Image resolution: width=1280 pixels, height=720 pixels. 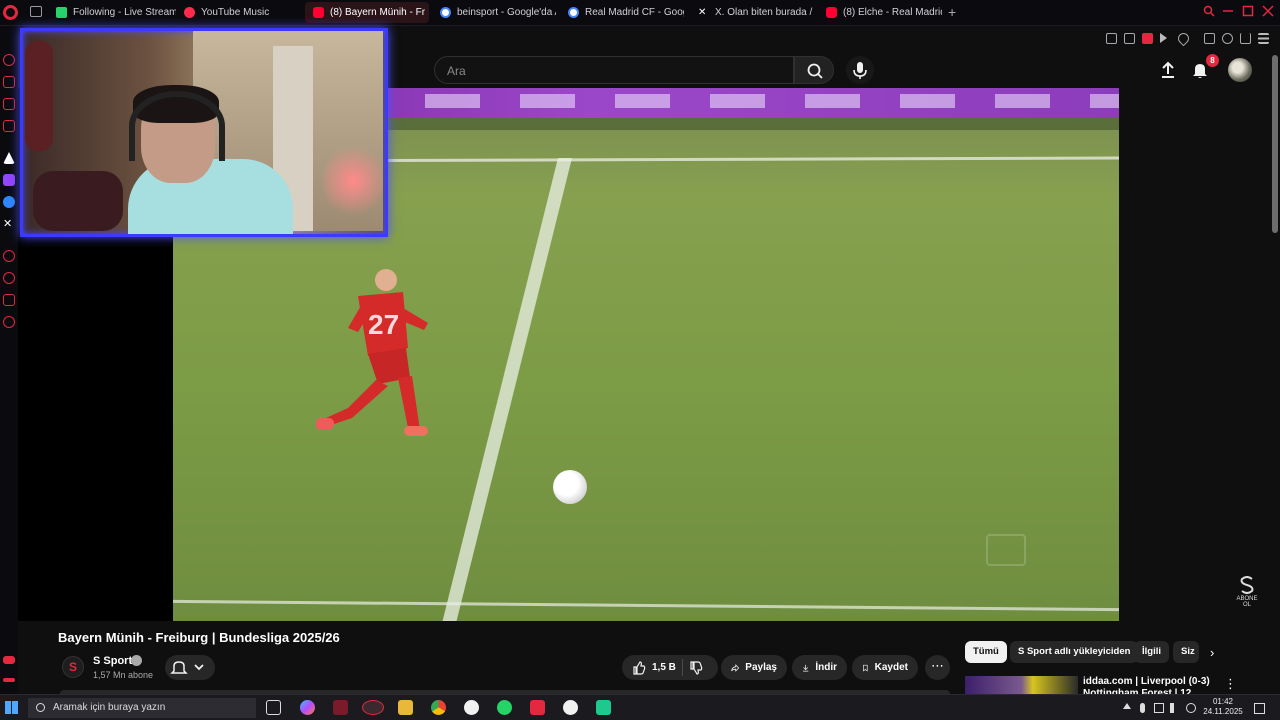 I want to click on tab-youtube-music: YouTube Music, so click(x=240, y=12).